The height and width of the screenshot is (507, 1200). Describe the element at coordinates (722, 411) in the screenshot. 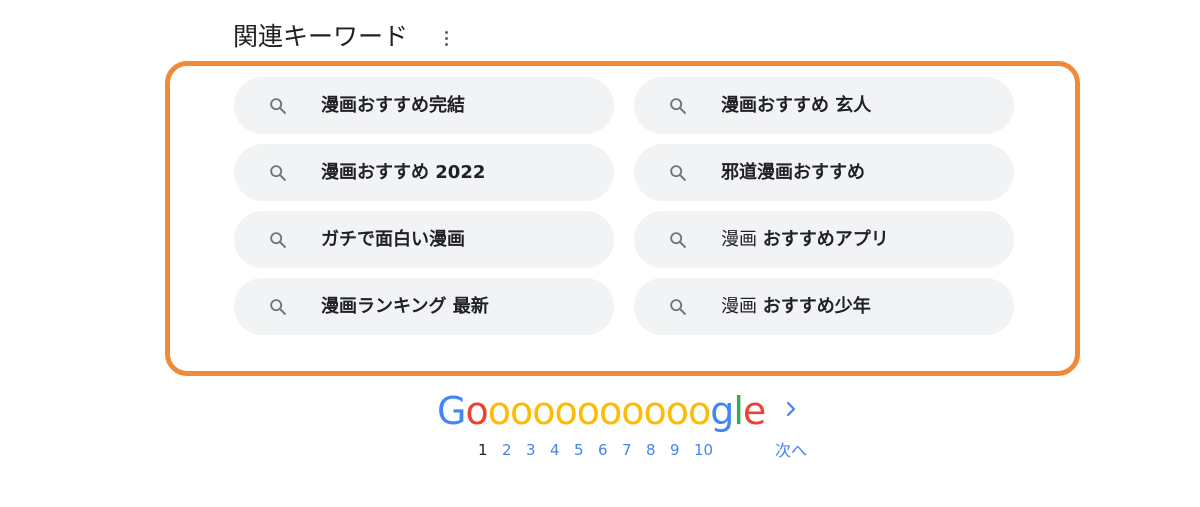

I see `logo-letter: g` at that location.